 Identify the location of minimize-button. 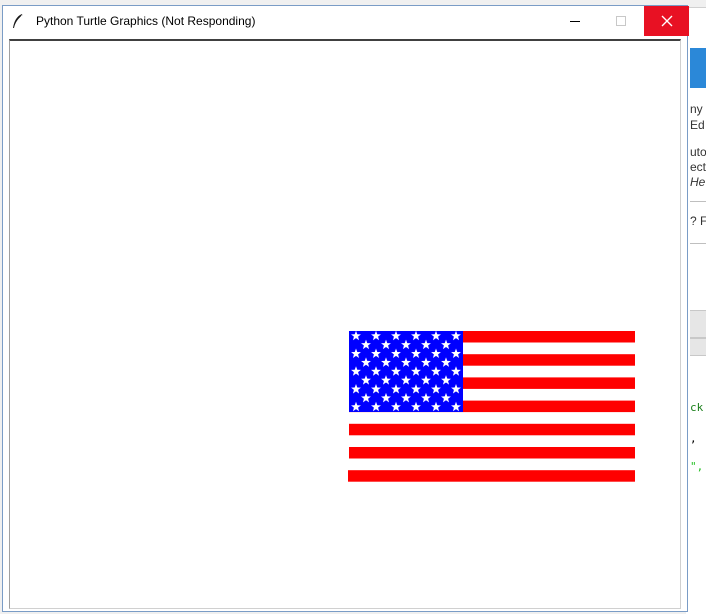
(575, 21).